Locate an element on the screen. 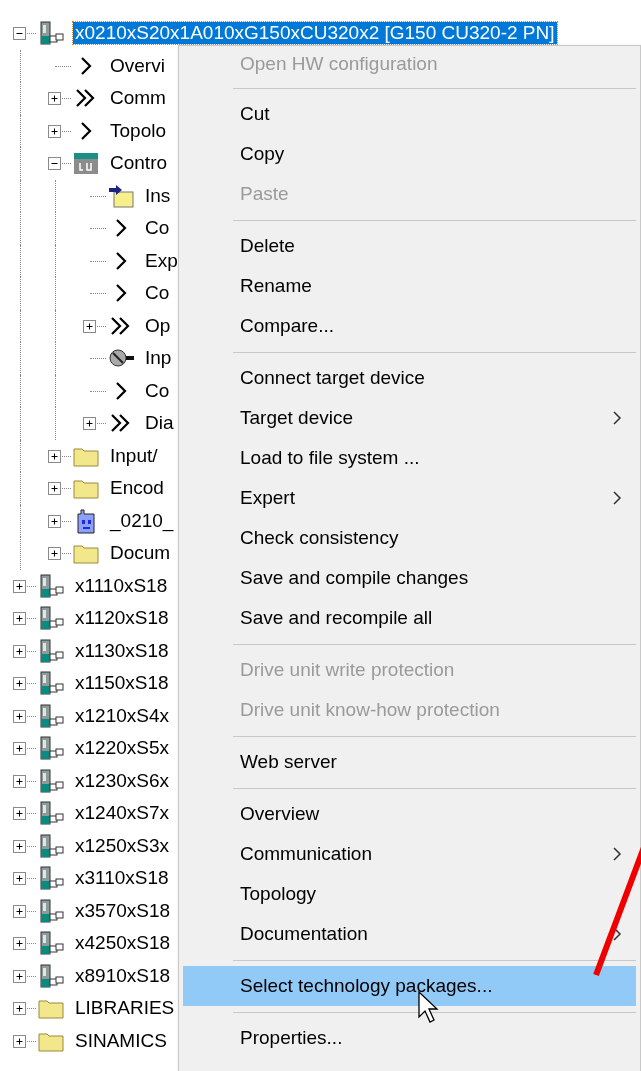 The height and width of the screenshot is (1071, 641). tree-item: Input/ is located at coordinates (134, 455).